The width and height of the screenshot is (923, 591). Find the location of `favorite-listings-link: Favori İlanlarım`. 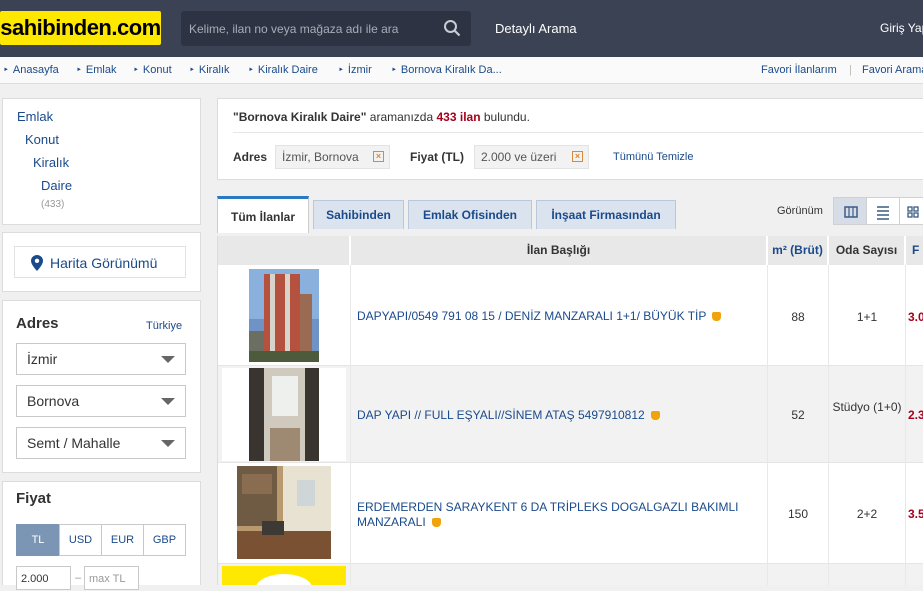

favorite-listings-link: Favori İlanlarım is located at coordinates (799, 70).